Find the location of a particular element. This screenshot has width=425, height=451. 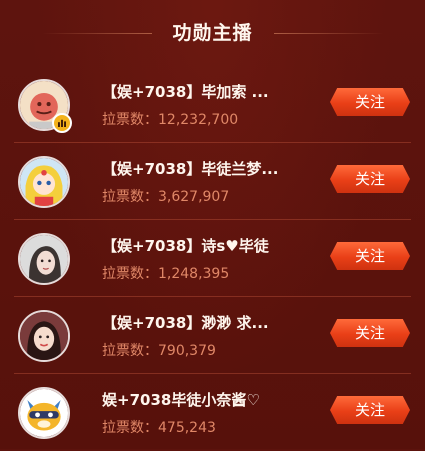

vote-count-value: 790,379 is located at coordinates (187, 351).